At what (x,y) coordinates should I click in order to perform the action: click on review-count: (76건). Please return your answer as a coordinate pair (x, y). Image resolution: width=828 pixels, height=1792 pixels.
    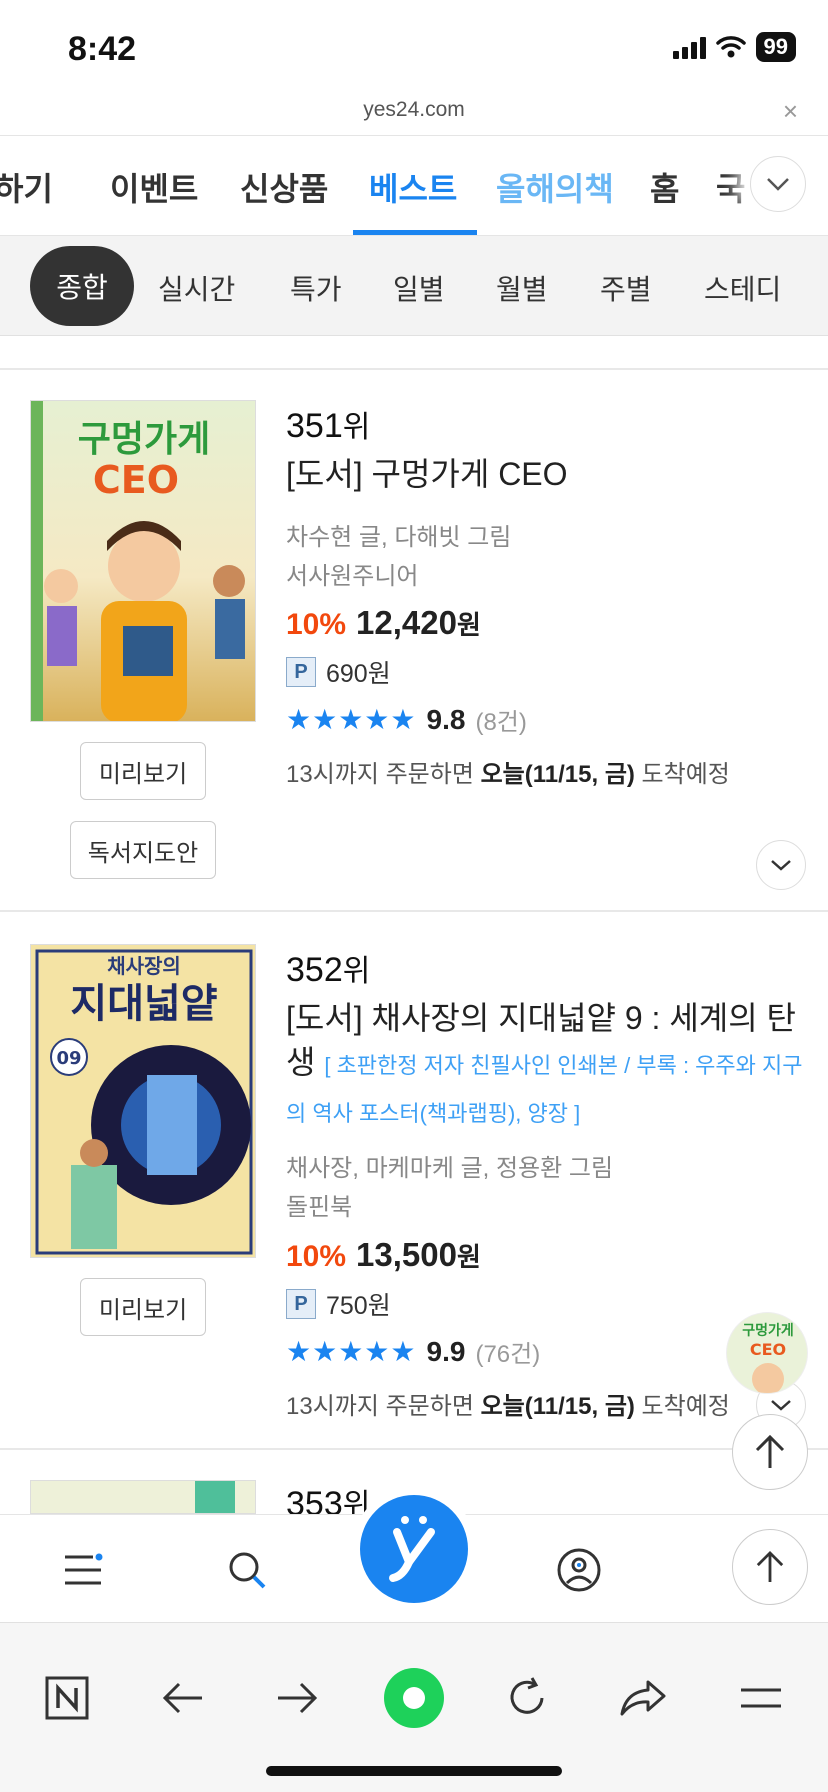
    Looking at the image, I should click on (508, 1354).